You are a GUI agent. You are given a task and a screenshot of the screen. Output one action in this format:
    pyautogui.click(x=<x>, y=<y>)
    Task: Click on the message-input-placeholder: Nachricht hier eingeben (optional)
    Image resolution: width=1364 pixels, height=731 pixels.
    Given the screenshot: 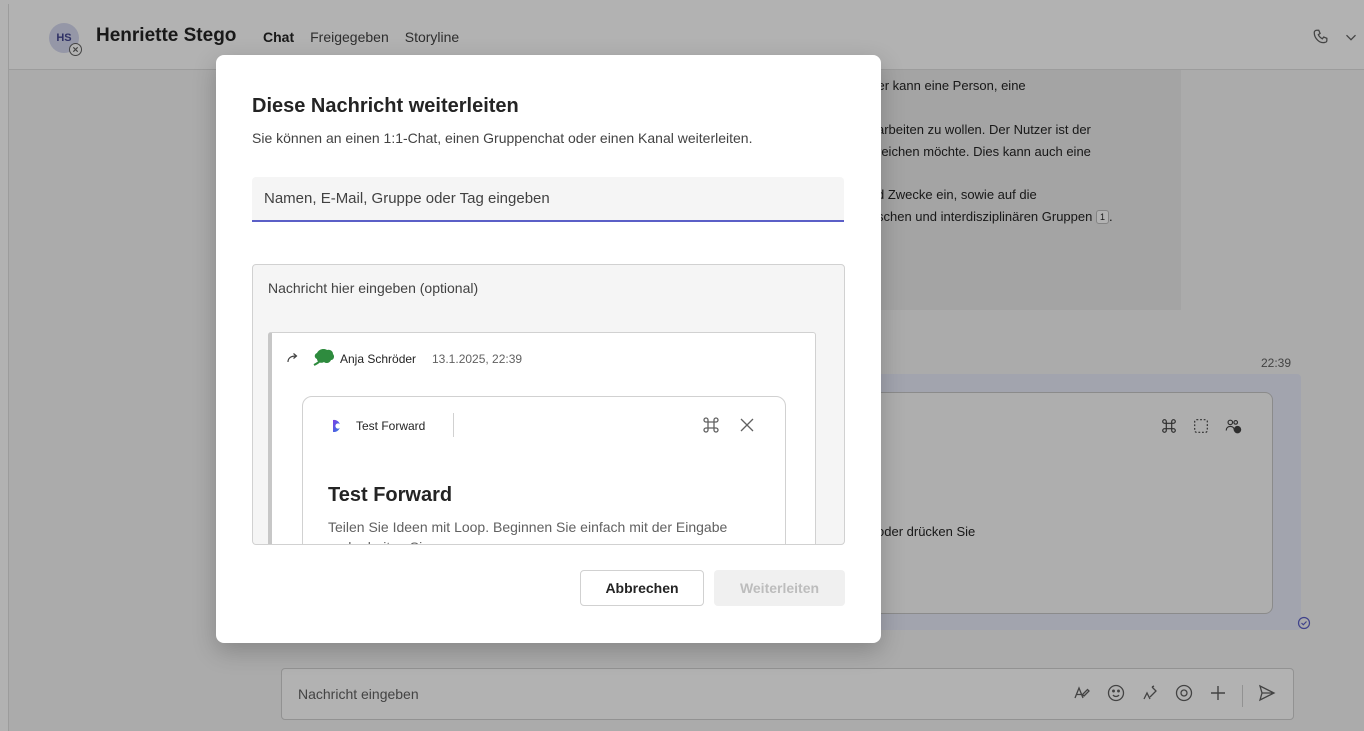 What is the action you would take?
    pyautogui.click(x=373, y=288)
    